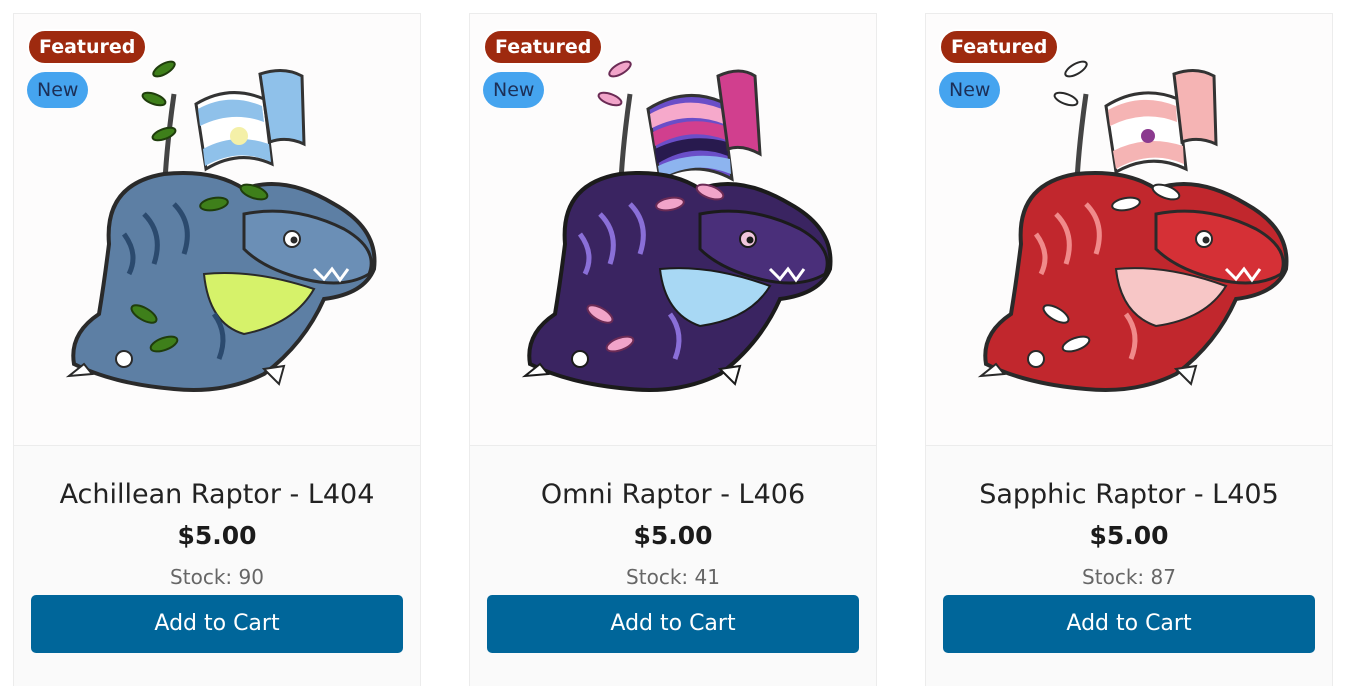  I want to click on product-title: Omni Raptor - L406, so click(673, 494).